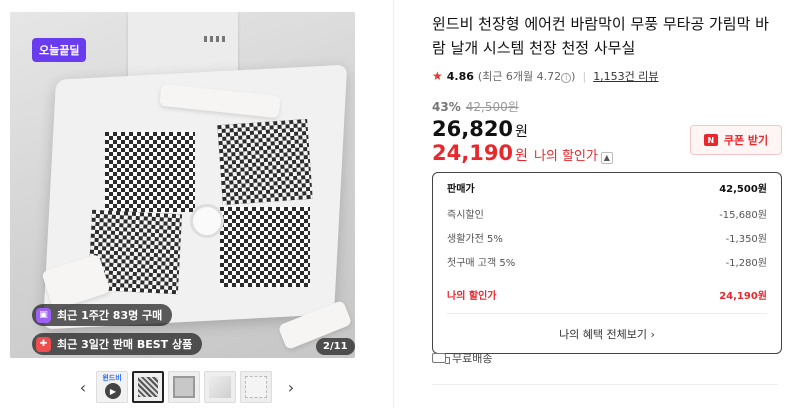  Describe the element at coordinates (441, 358) in the screenshot. I see `truck-icon` at that location.